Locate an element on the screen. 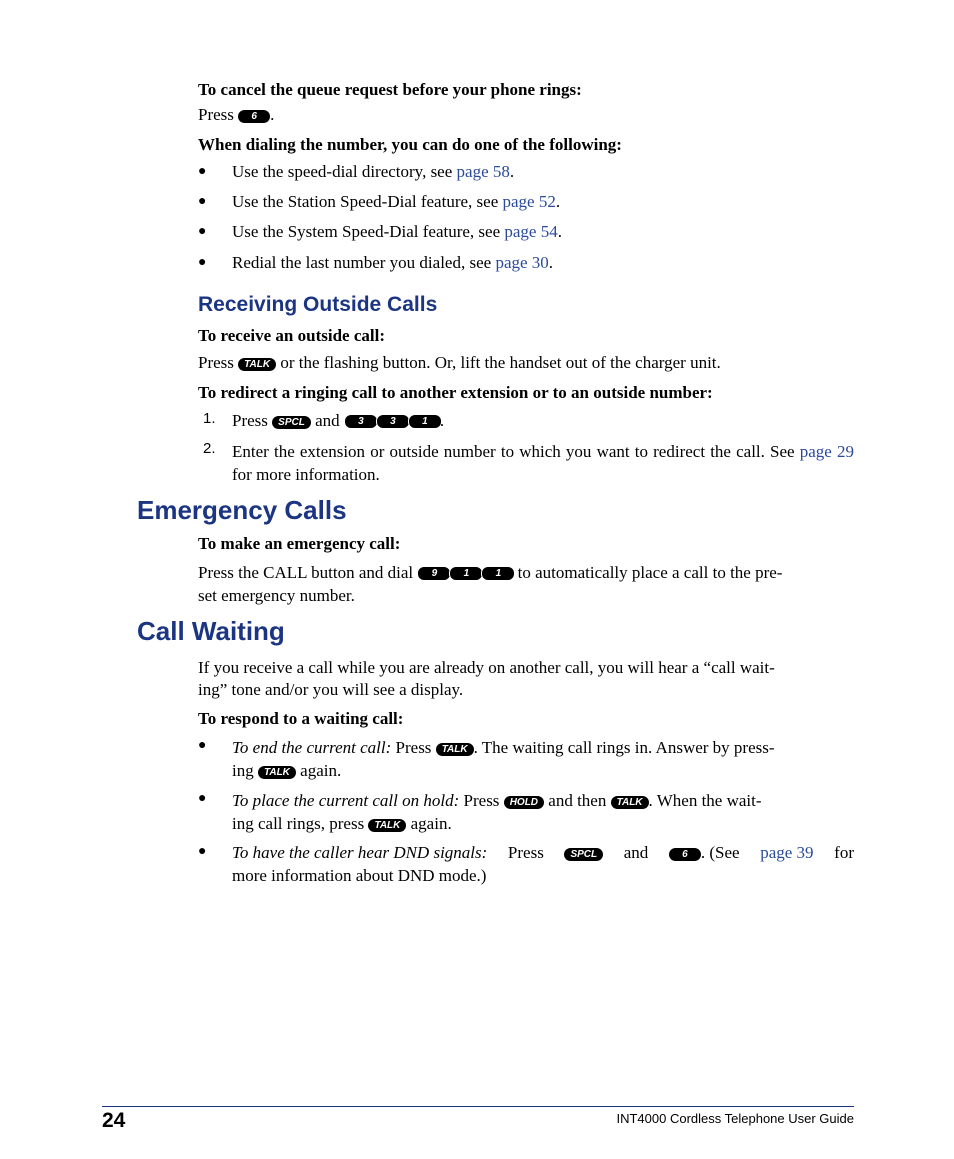  item-lead: To end the current call: is located at coordinates (312, 747).